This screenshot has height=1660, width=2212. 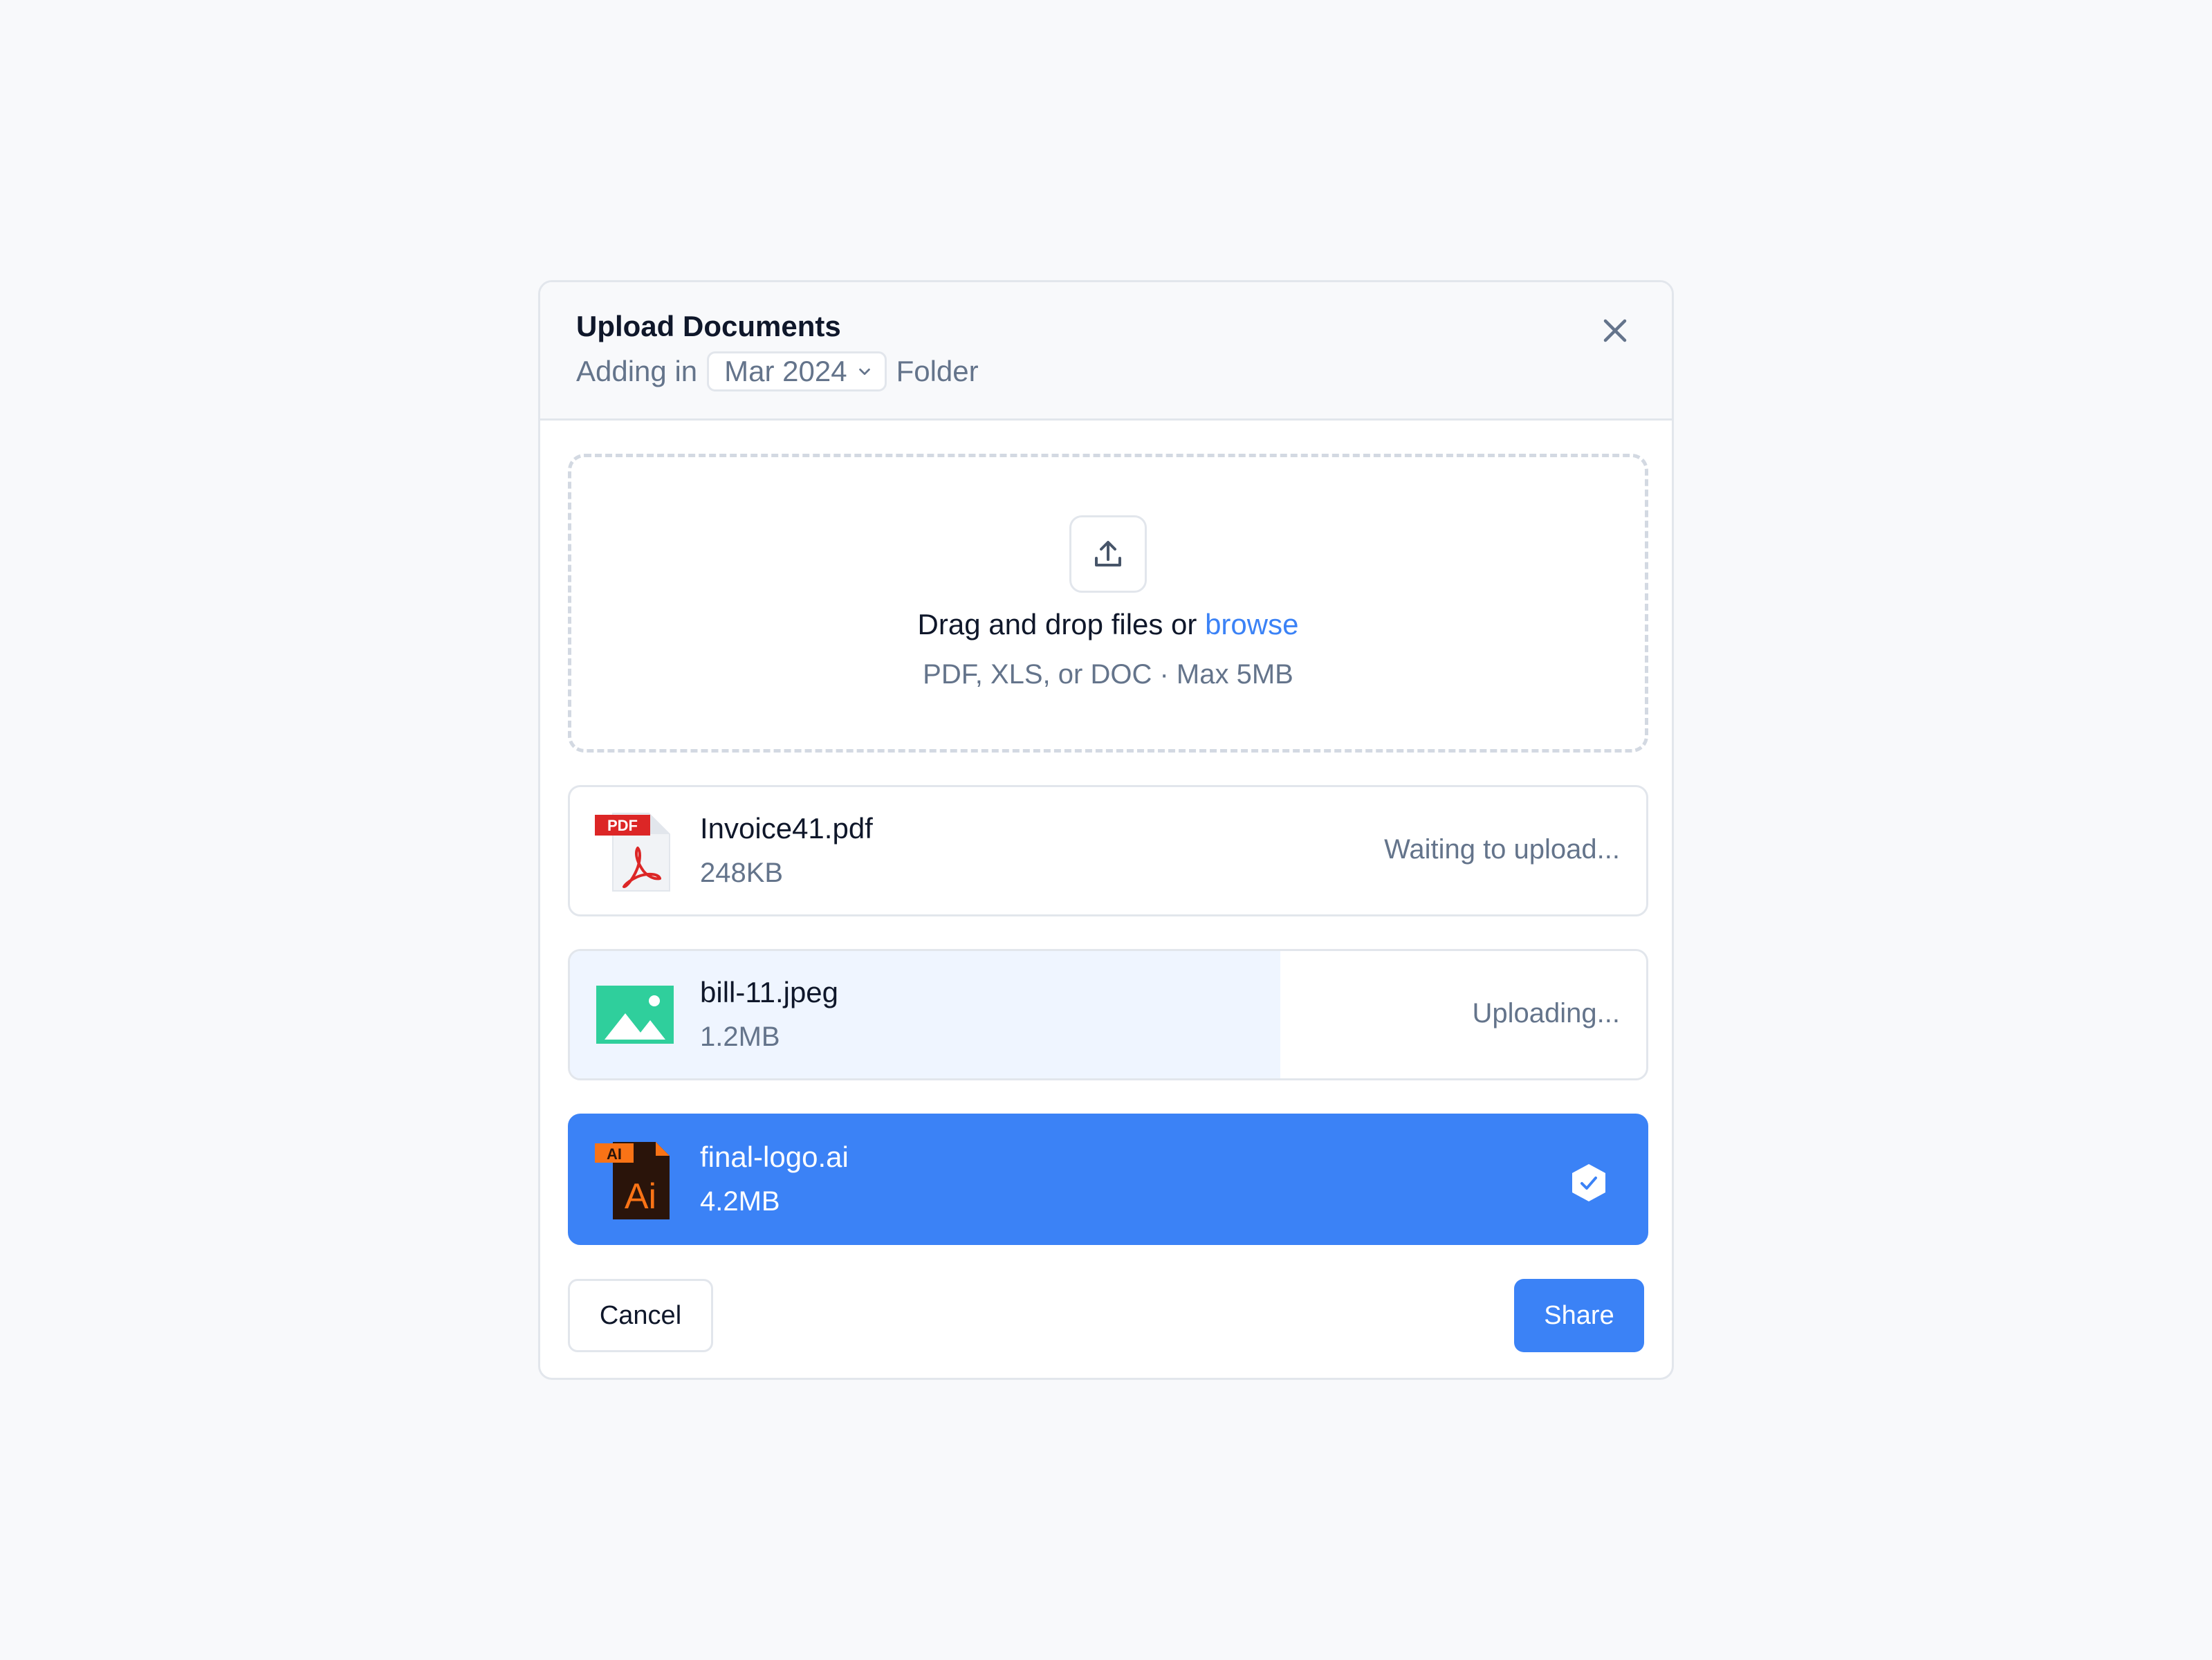 I want to click on subtitle-suffix: Folder, so click(x=938, y=371).